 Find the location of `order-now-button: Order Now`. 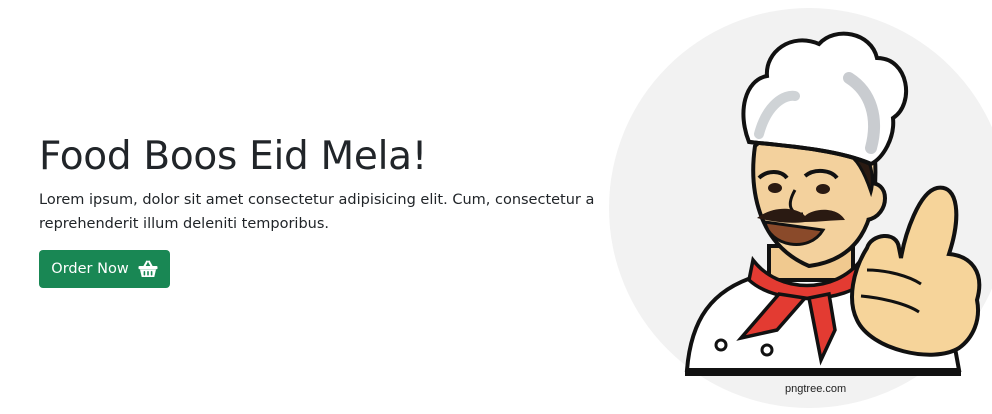

order-now-button: Order Now is located at coordinates (104, 269).